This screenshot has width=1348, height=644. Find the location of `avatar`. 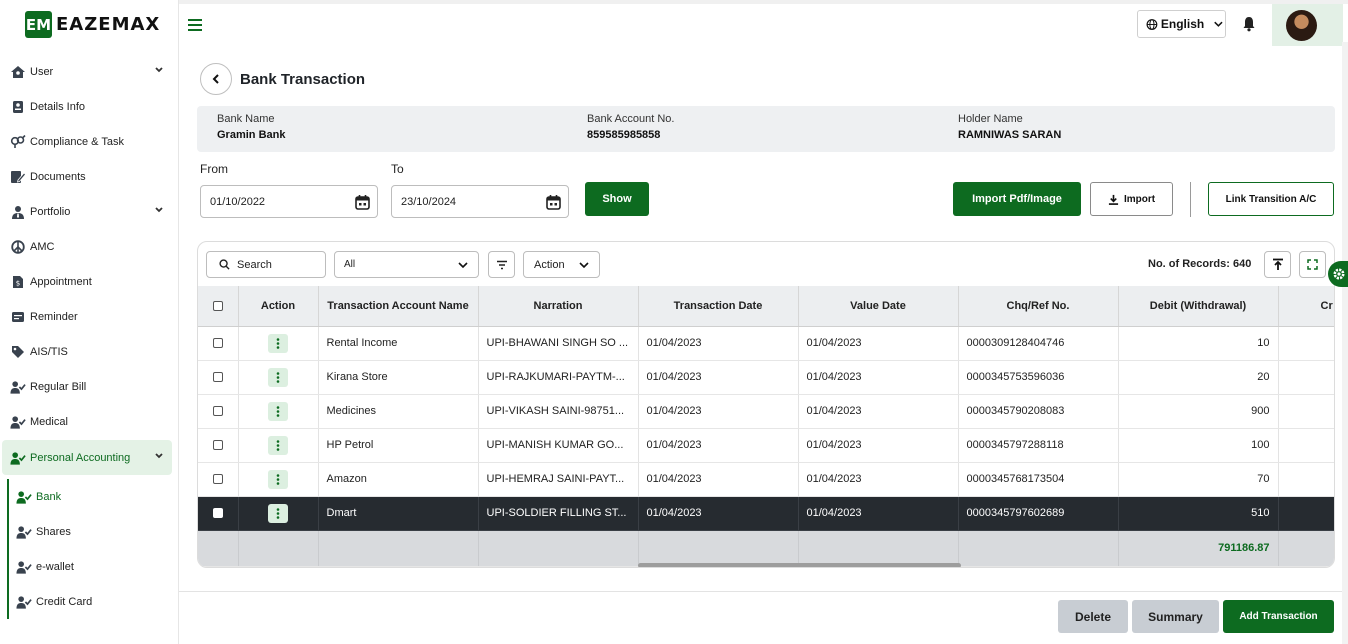

avatar is located at coordinates (1301, 25).